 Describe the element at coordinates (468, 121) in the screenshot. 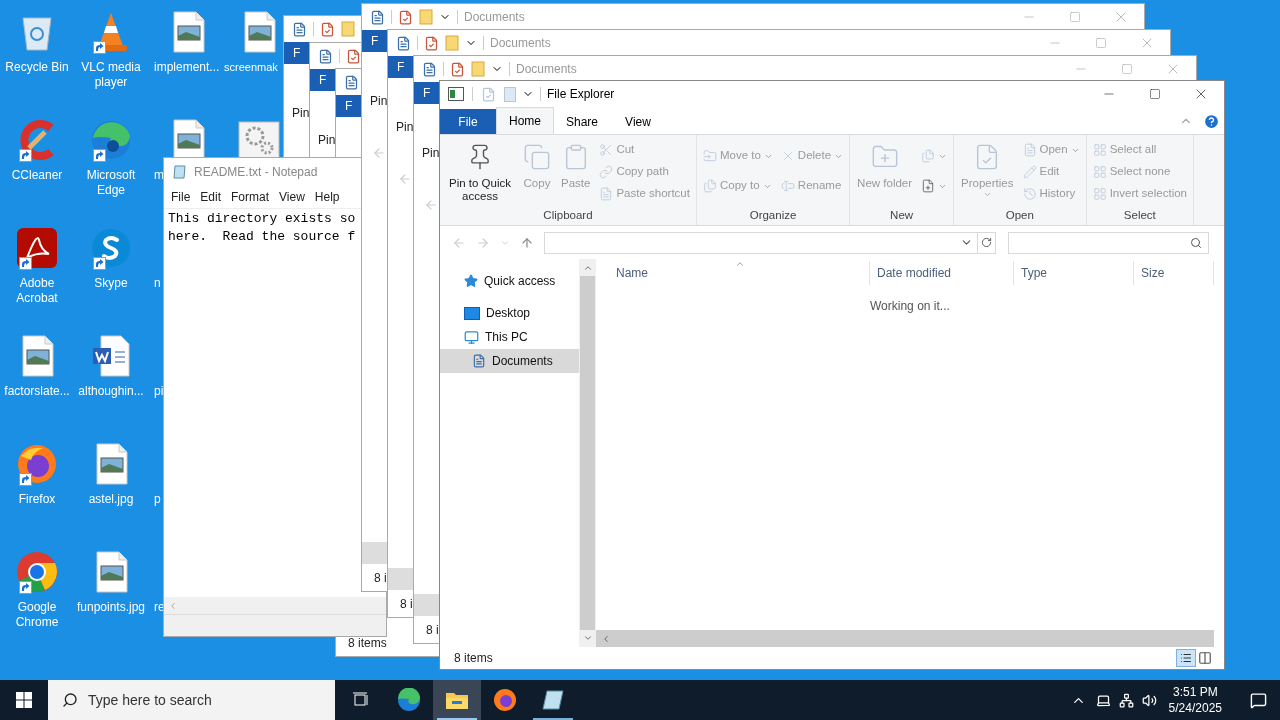

I see `ribbon-tab: File` at that location.